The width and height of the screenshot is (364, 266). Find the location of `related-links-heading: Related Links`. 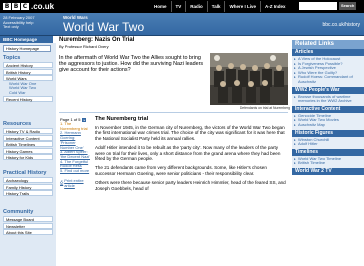

related-links-heading: Related Links is located at coordinates (328, 44).